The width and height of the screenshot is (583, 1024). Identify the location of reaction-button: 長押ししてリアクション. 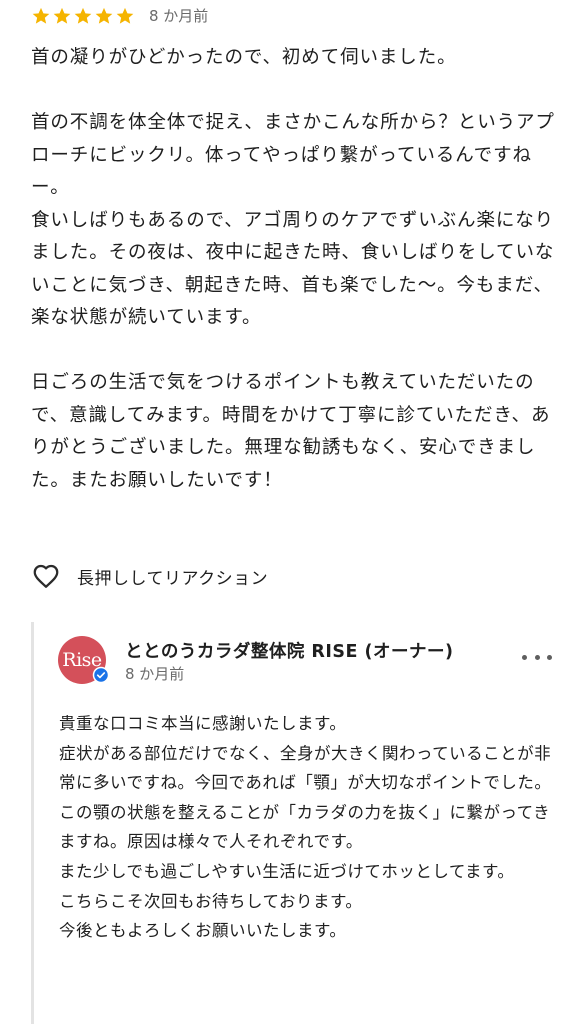
(149, 576).